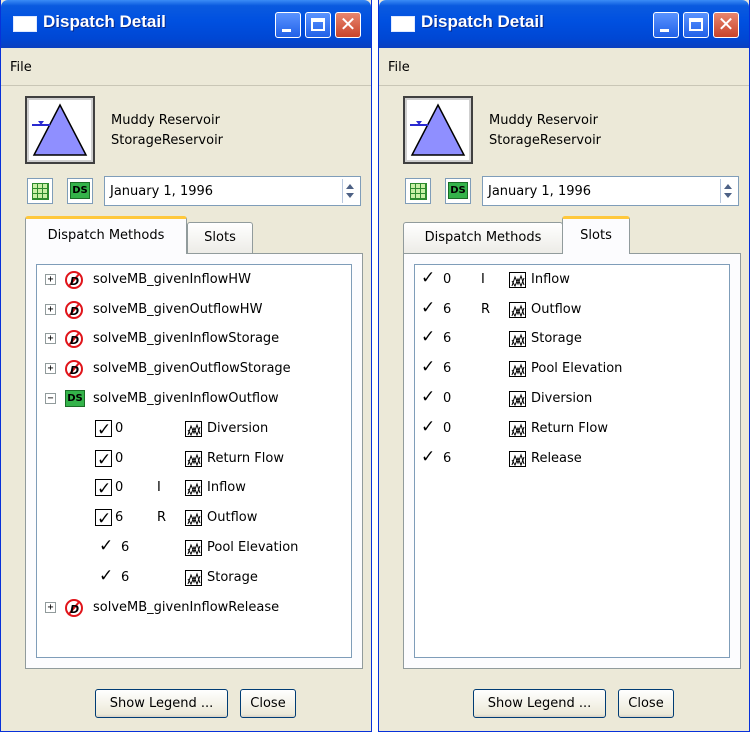 The image size is (750, 732). What do you see at coordinates (194, 547) in the screenshot?
I see `tree-child-slot: ✓ 6 Pool Elevation` at bounding box center [194, 547].